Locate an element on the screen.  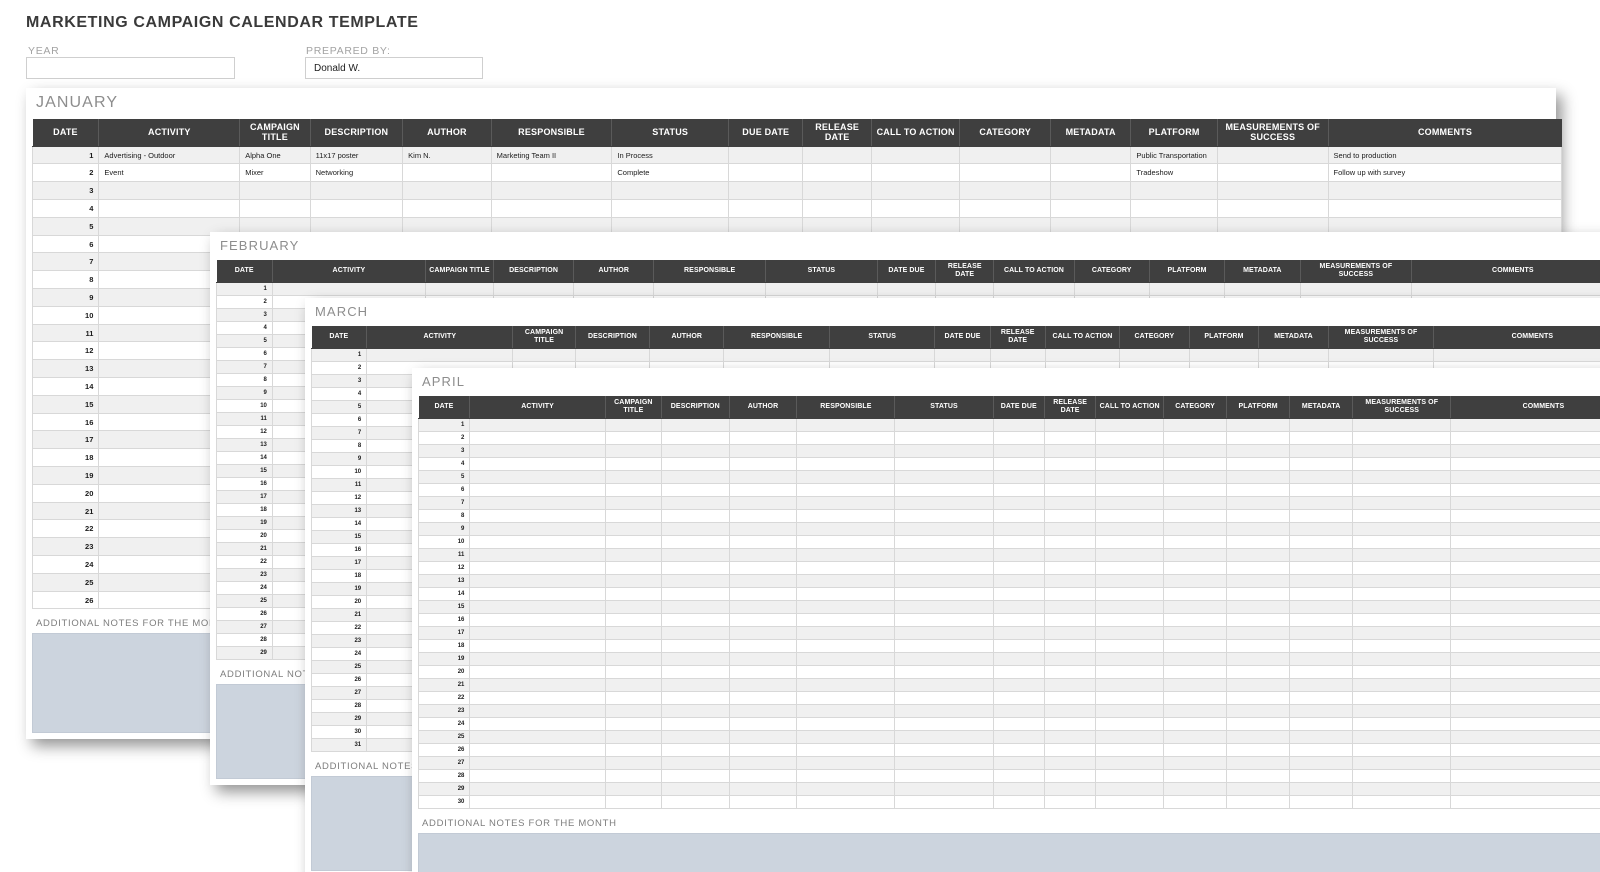
data-cell: 11x17 poster is located at coordinates (356, 155).